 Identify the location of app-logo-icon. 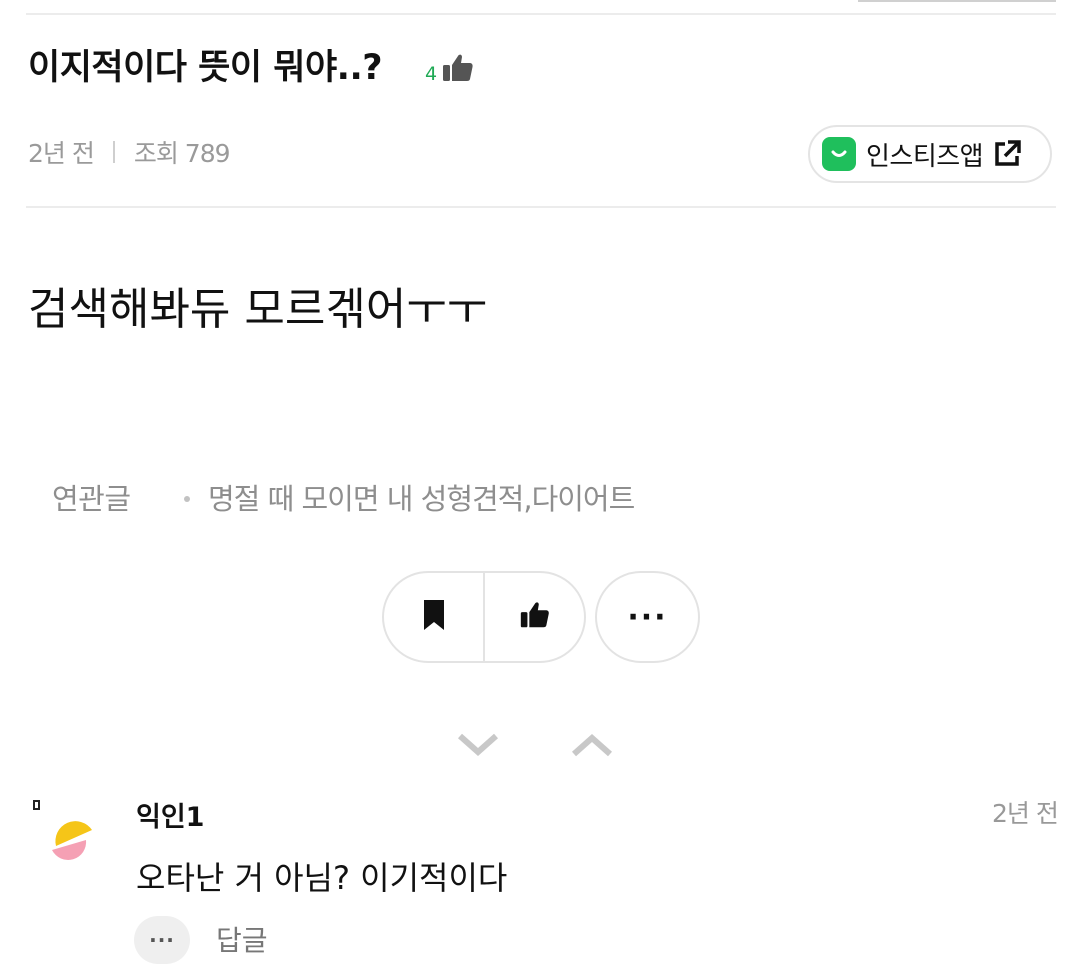
(839, 154).